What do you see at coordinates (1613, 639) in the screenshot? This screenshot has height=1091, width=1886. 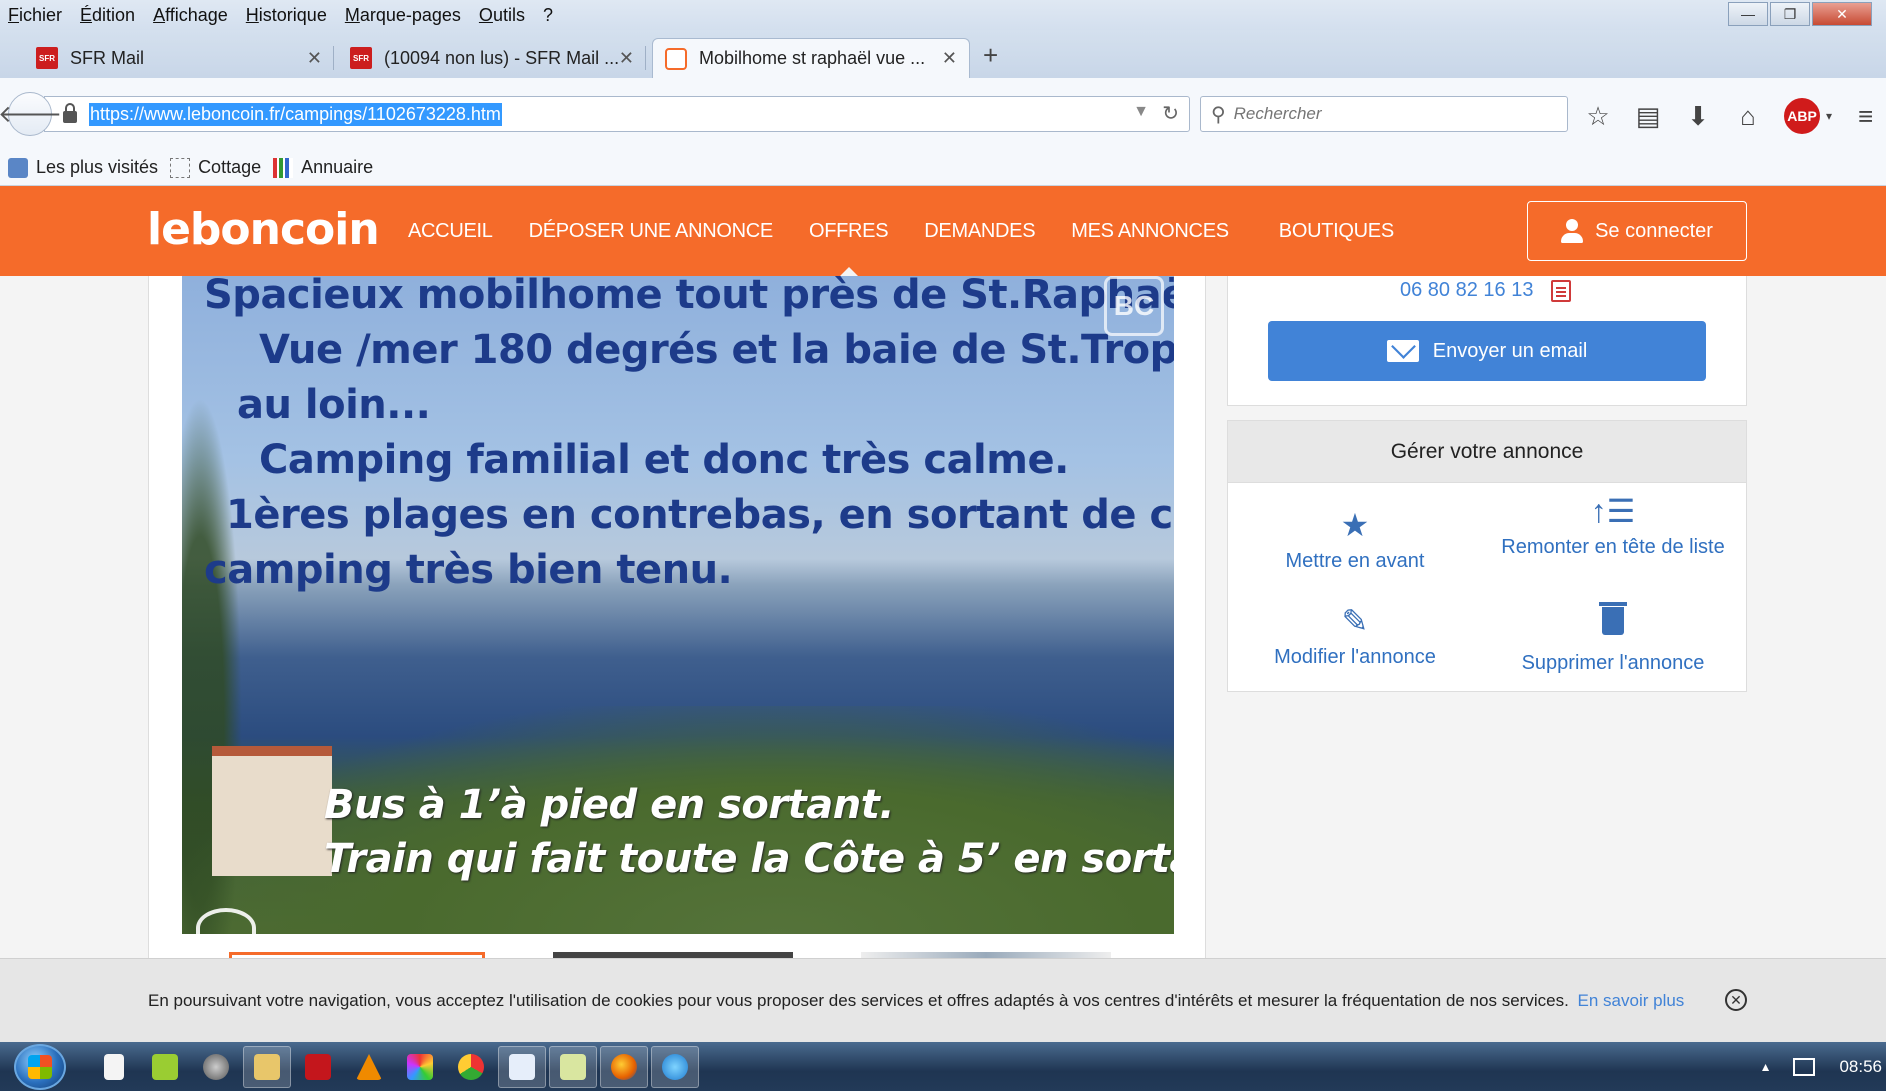 I see `delete-ad-action: Supprimer l'annonce` at bounding box center [1613, 639].